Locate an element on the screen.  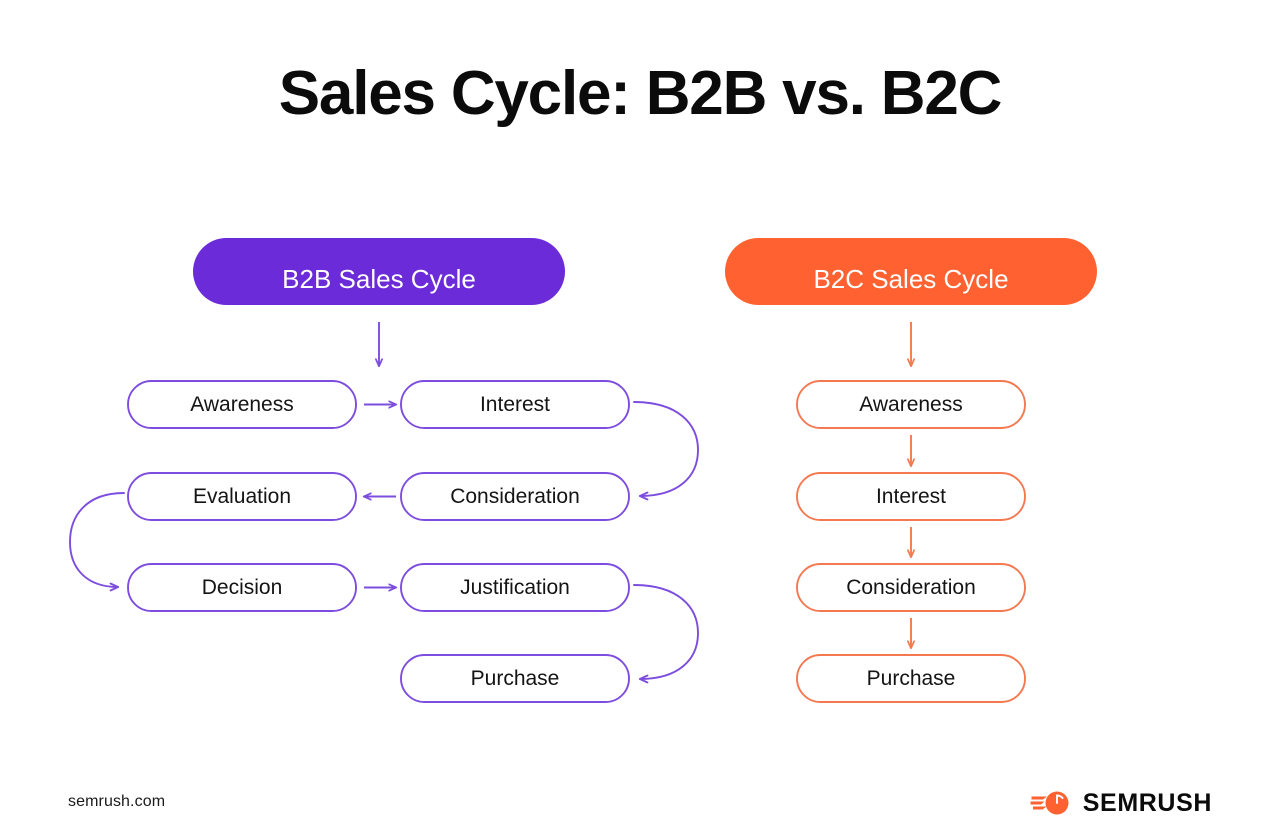
b2b-header-pill: B2B Sales Cycle is located at coordinates (379, 271).